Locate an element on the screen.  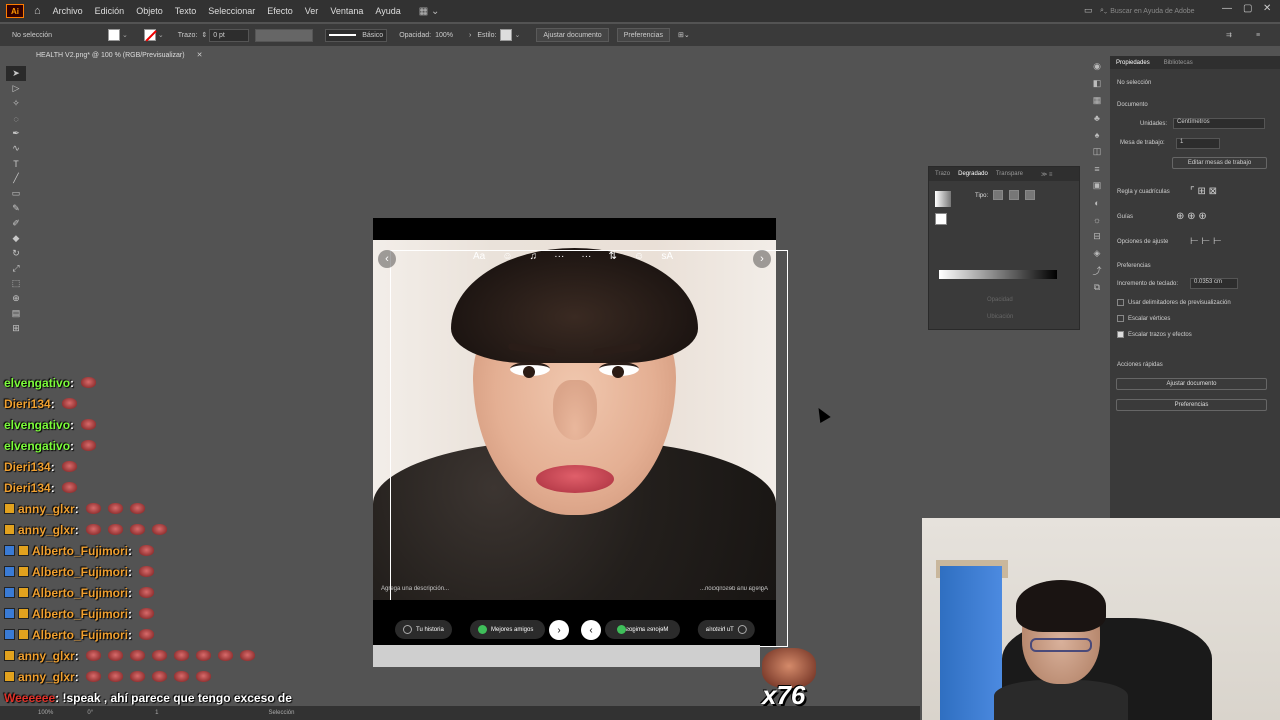
more-icon-mirror: ··· is located at coordinates (586, 259).